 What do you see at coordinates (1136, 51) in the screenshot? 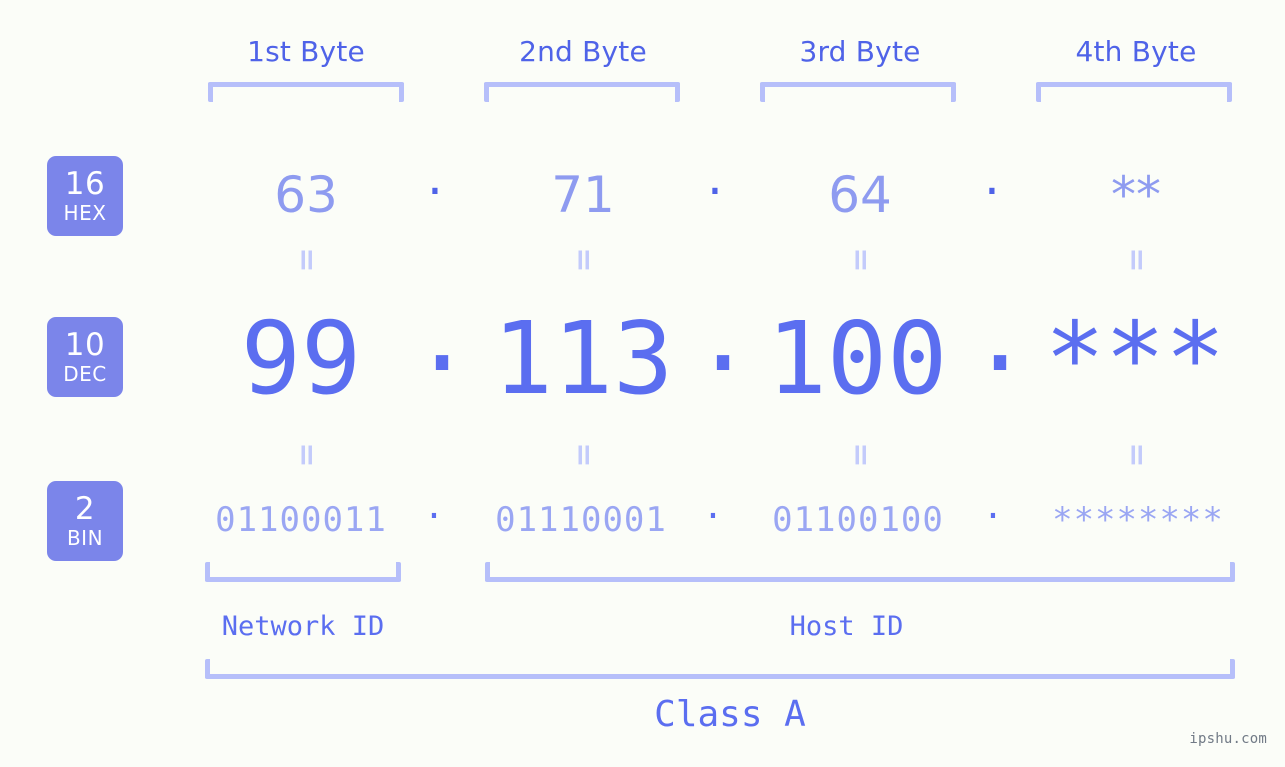
I see `byte-header-label-4: 4th Byte` at bounding box center [1136, 51].